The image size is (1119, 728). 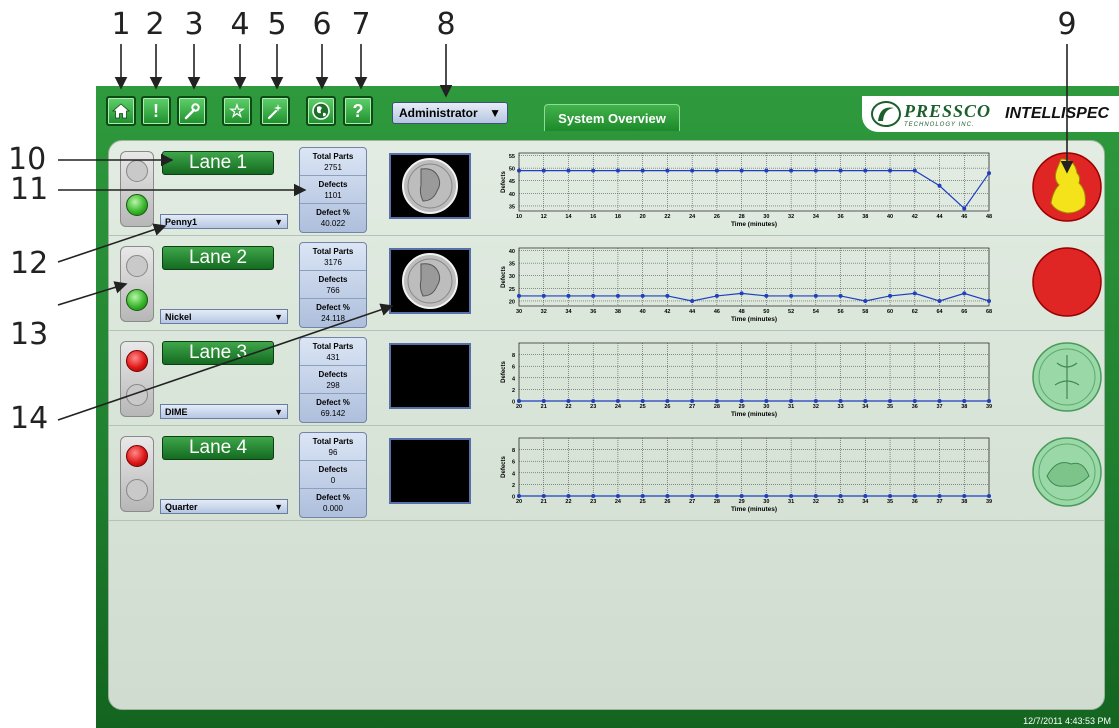 What do you see at coordinates (27, 159) in the screenshot?
I see `callout-10: 10` at bounding box center [27, 159].